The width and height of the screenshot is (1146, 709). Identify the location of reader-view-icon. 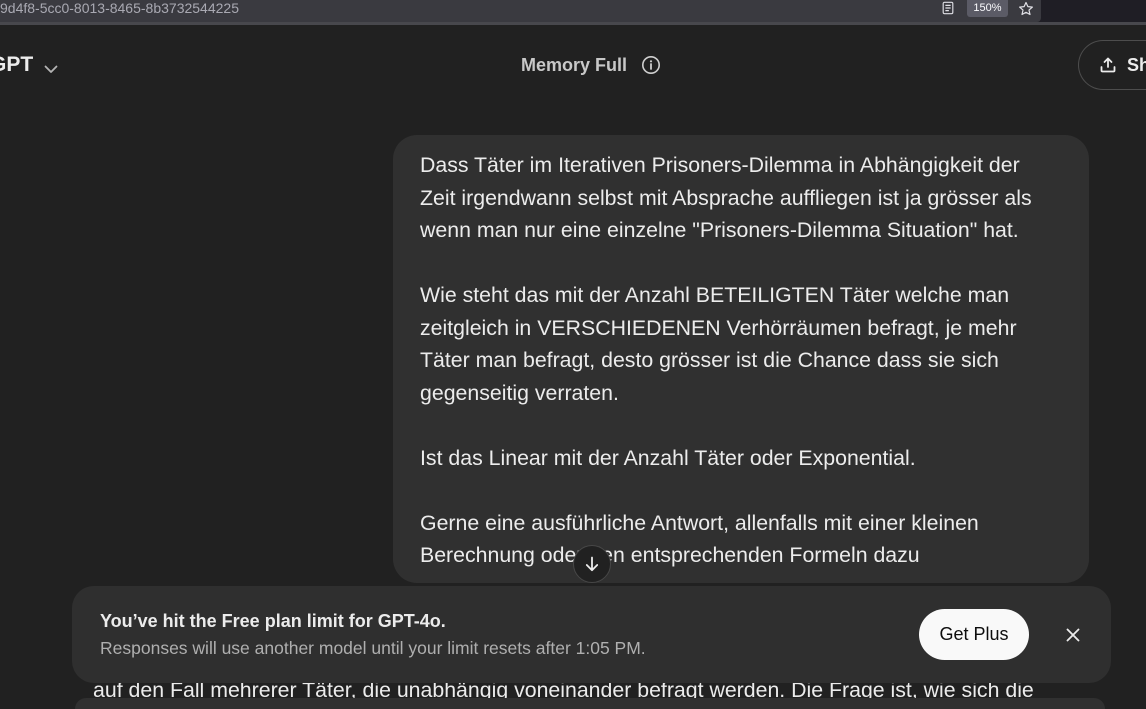
(948, 8).